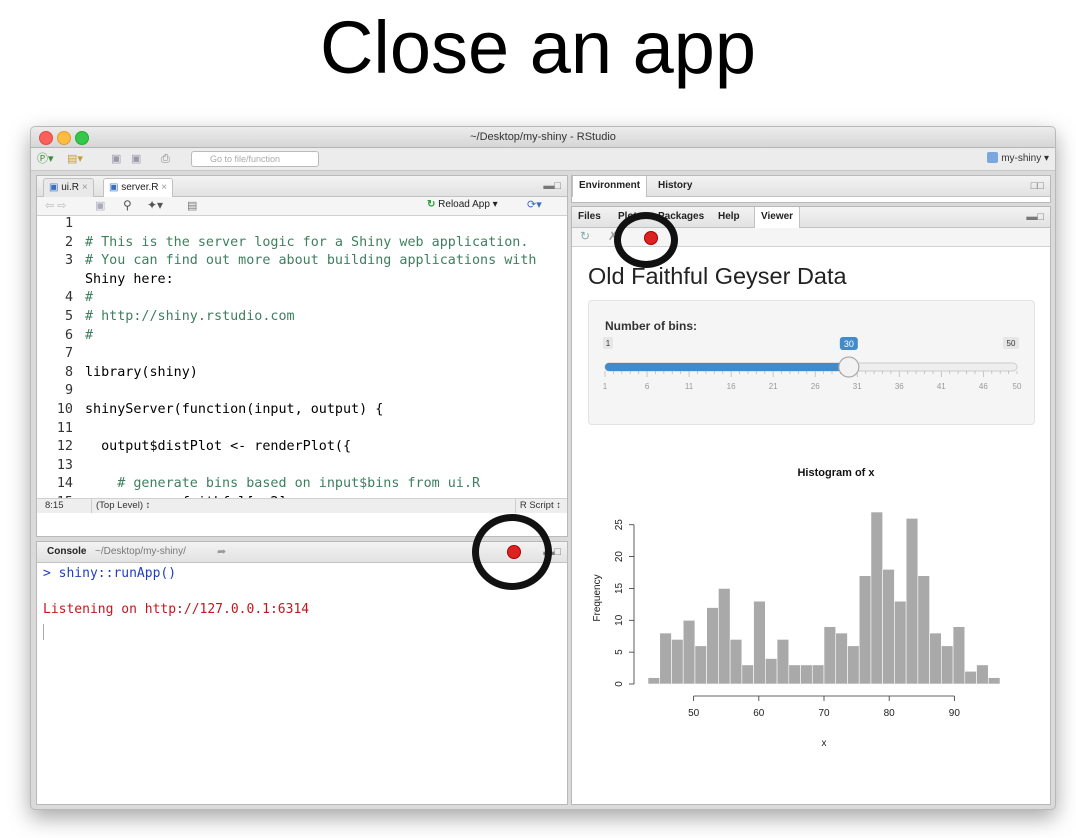 This screenshot has width=1076, height=838. I want to click on console-output: Listening on http://127.0.0.1:6314, so click(176, 609).